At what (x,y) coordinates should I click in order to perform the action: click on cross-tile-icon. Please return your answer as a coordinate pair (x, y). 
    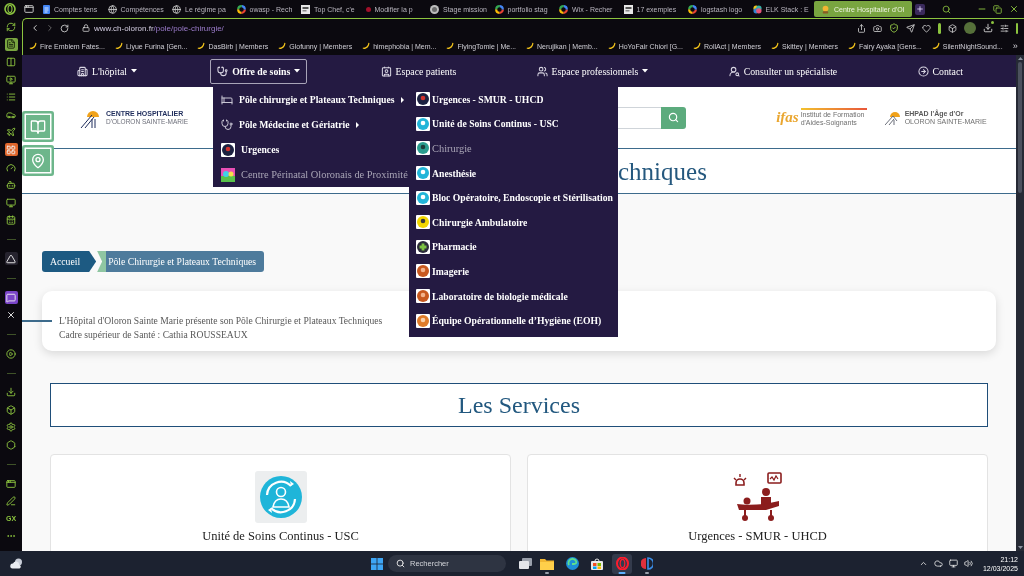
    Looking at the image, I should click on (423, 246).